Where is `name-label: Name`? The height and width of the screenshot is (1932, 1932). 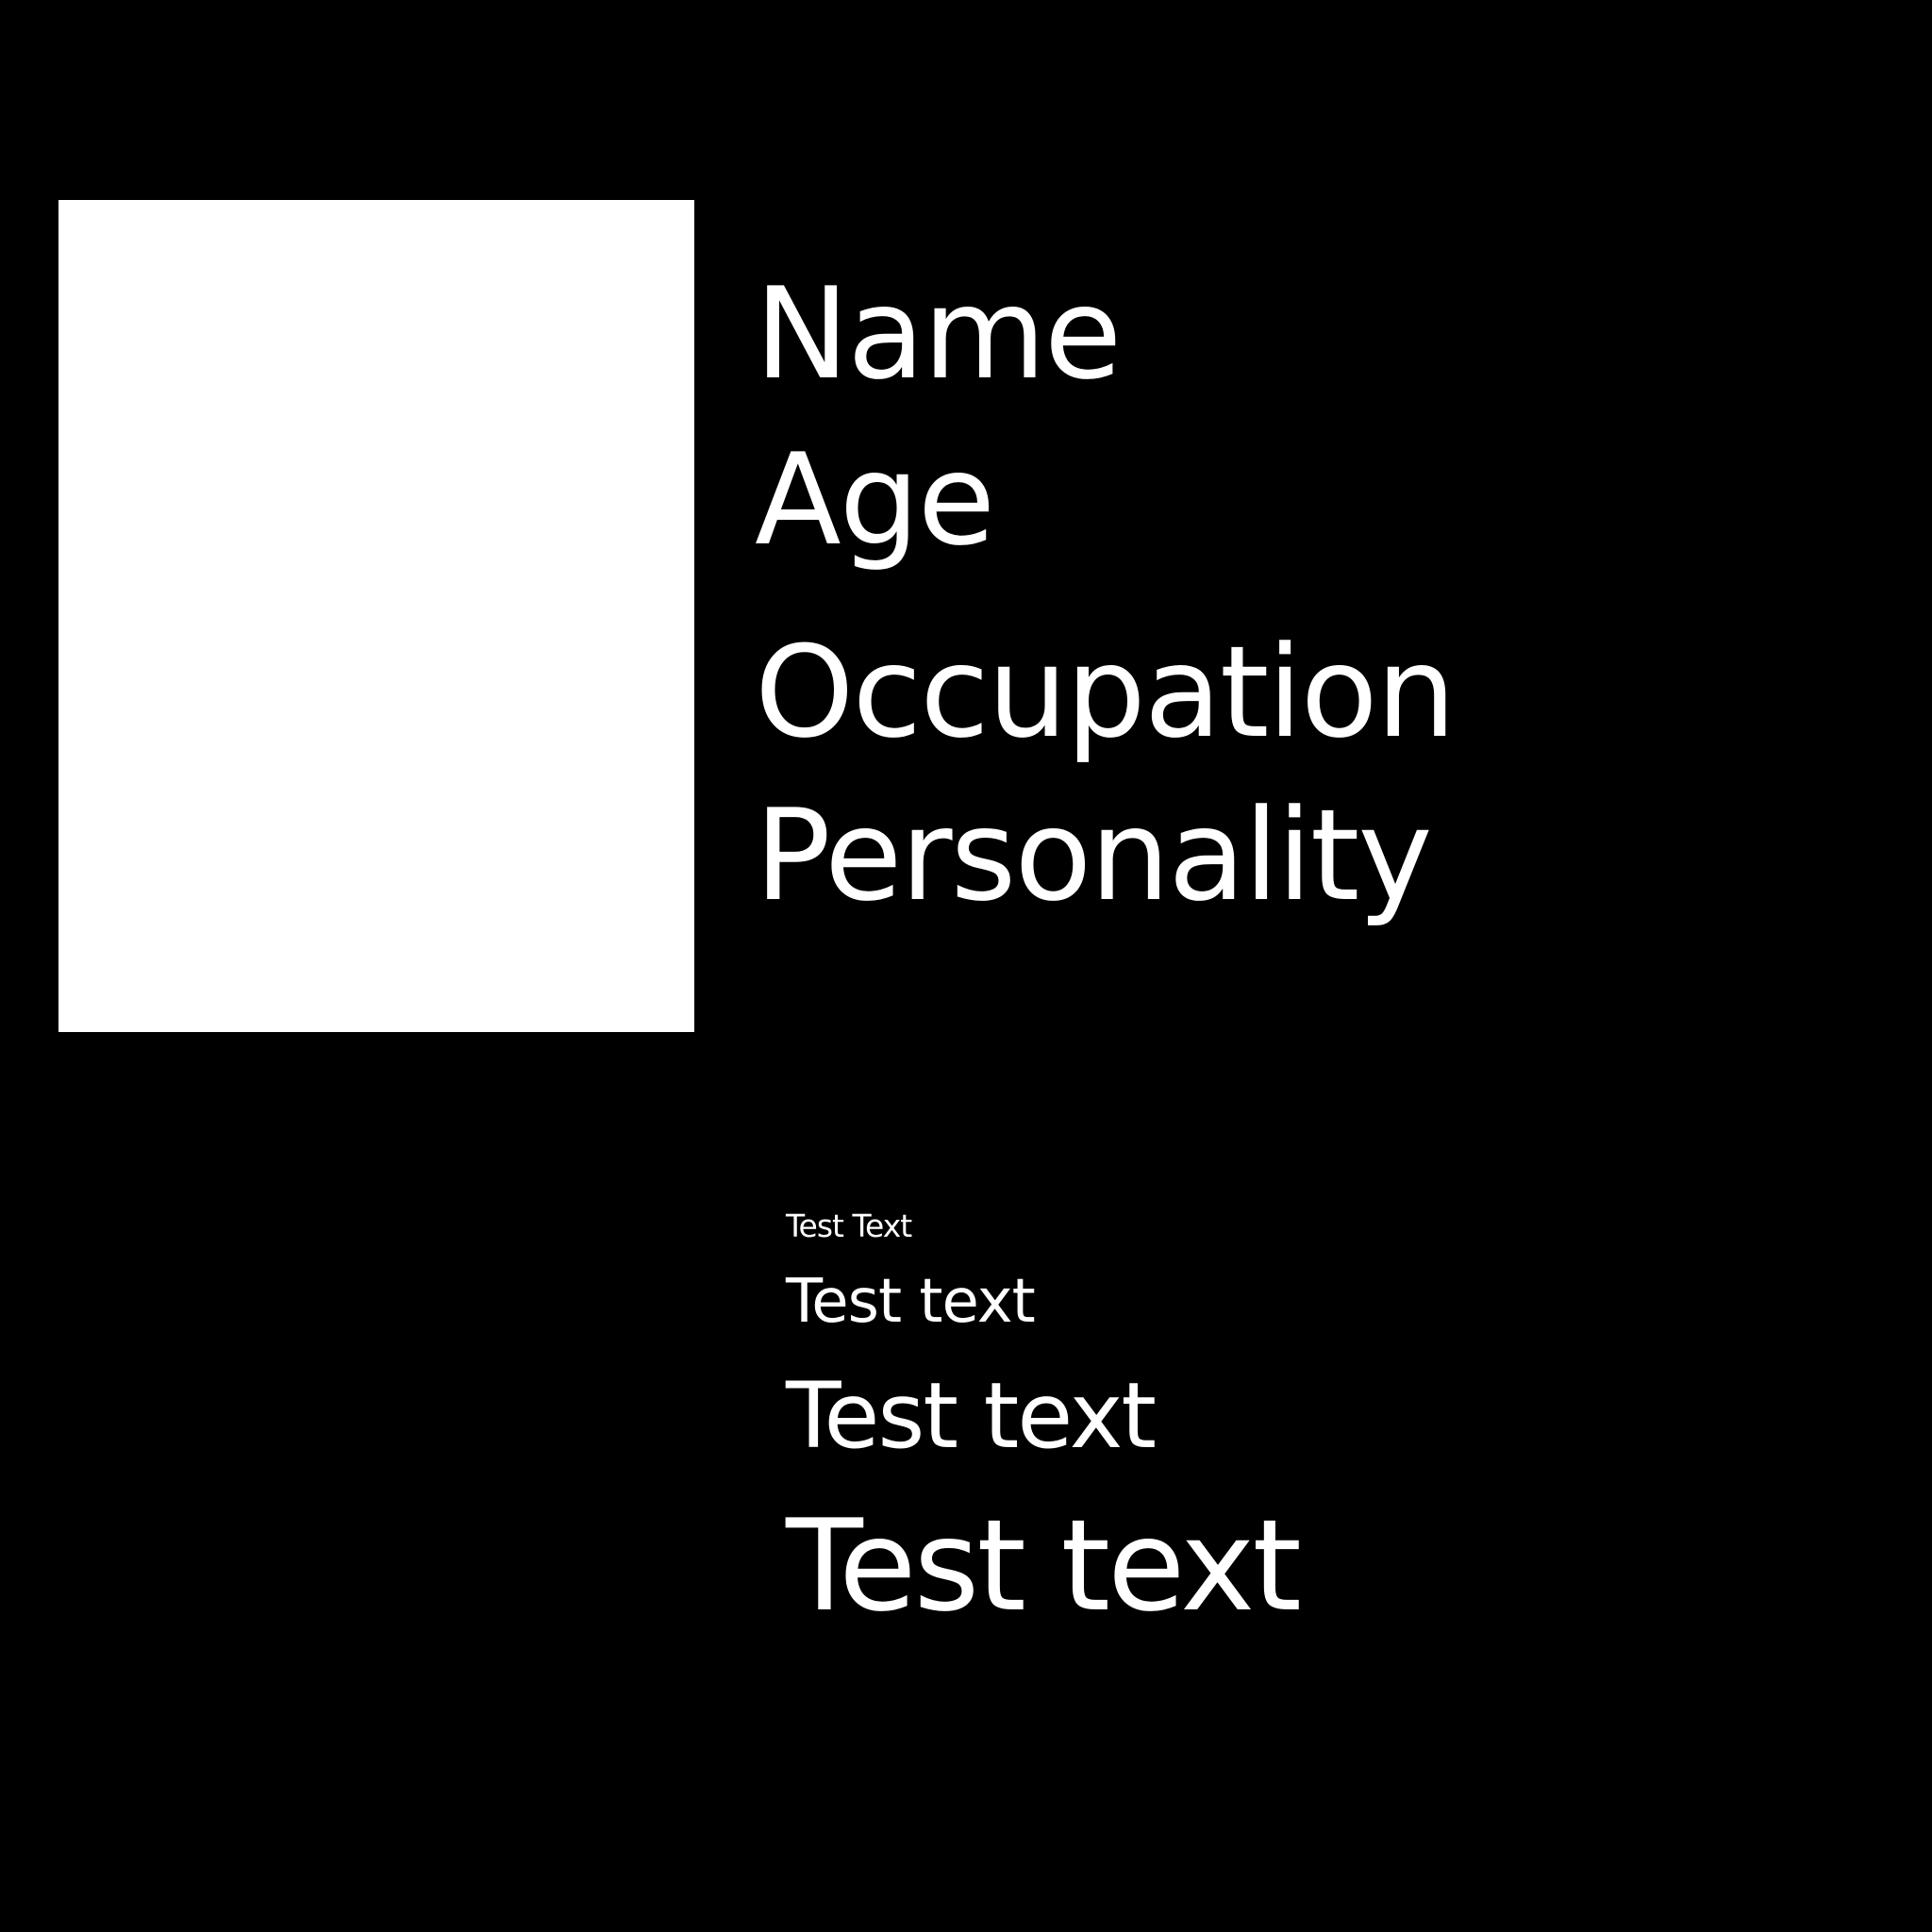
name-label: Name is located at coordinates (938, 334).